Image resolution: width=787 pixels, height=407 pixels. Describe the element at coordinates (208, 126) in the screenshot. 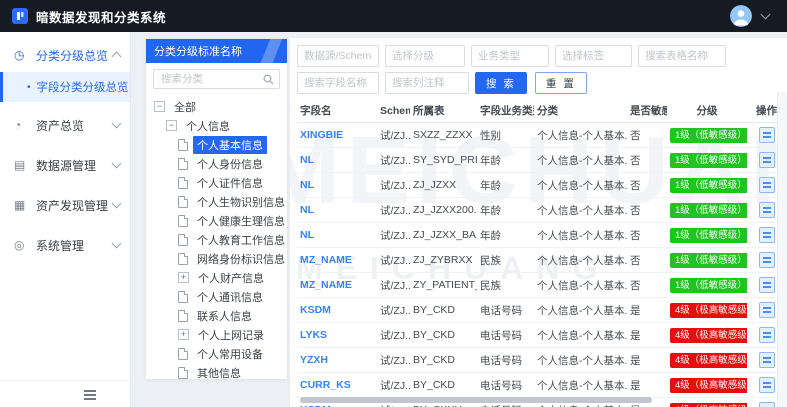

I see `tree-node-label: 个人信息` at that location.